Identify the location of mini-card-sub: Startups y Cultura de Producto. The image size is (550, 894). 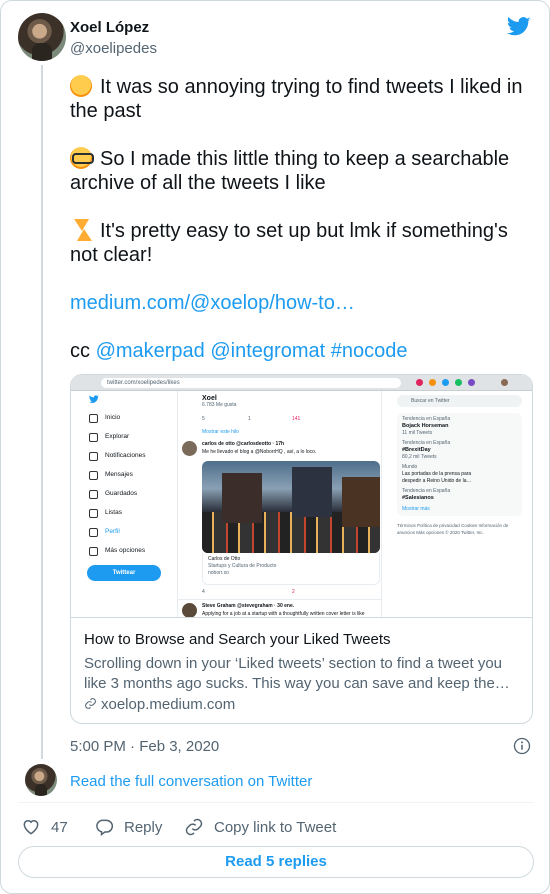
(242, 566).